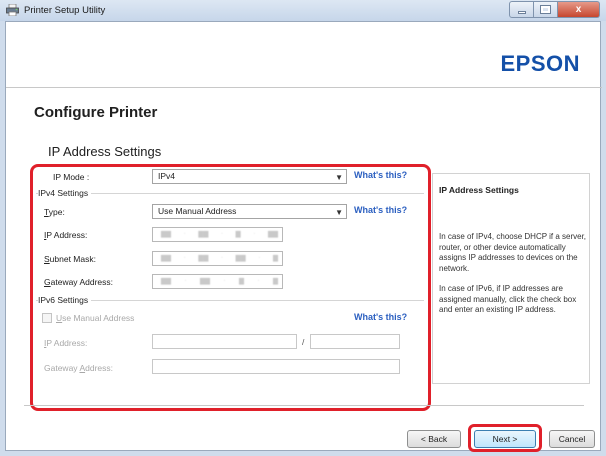 The height and width of the screenshot is (456, 606). I want to click on ipv4-group-title: IPv4 Settings, so click(65, 193).